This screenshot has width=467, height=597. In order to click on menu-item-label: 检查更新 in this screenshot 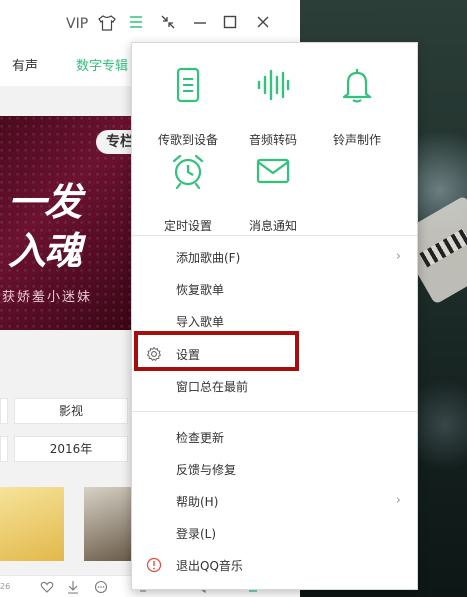, I will do `click(200, 438)`.